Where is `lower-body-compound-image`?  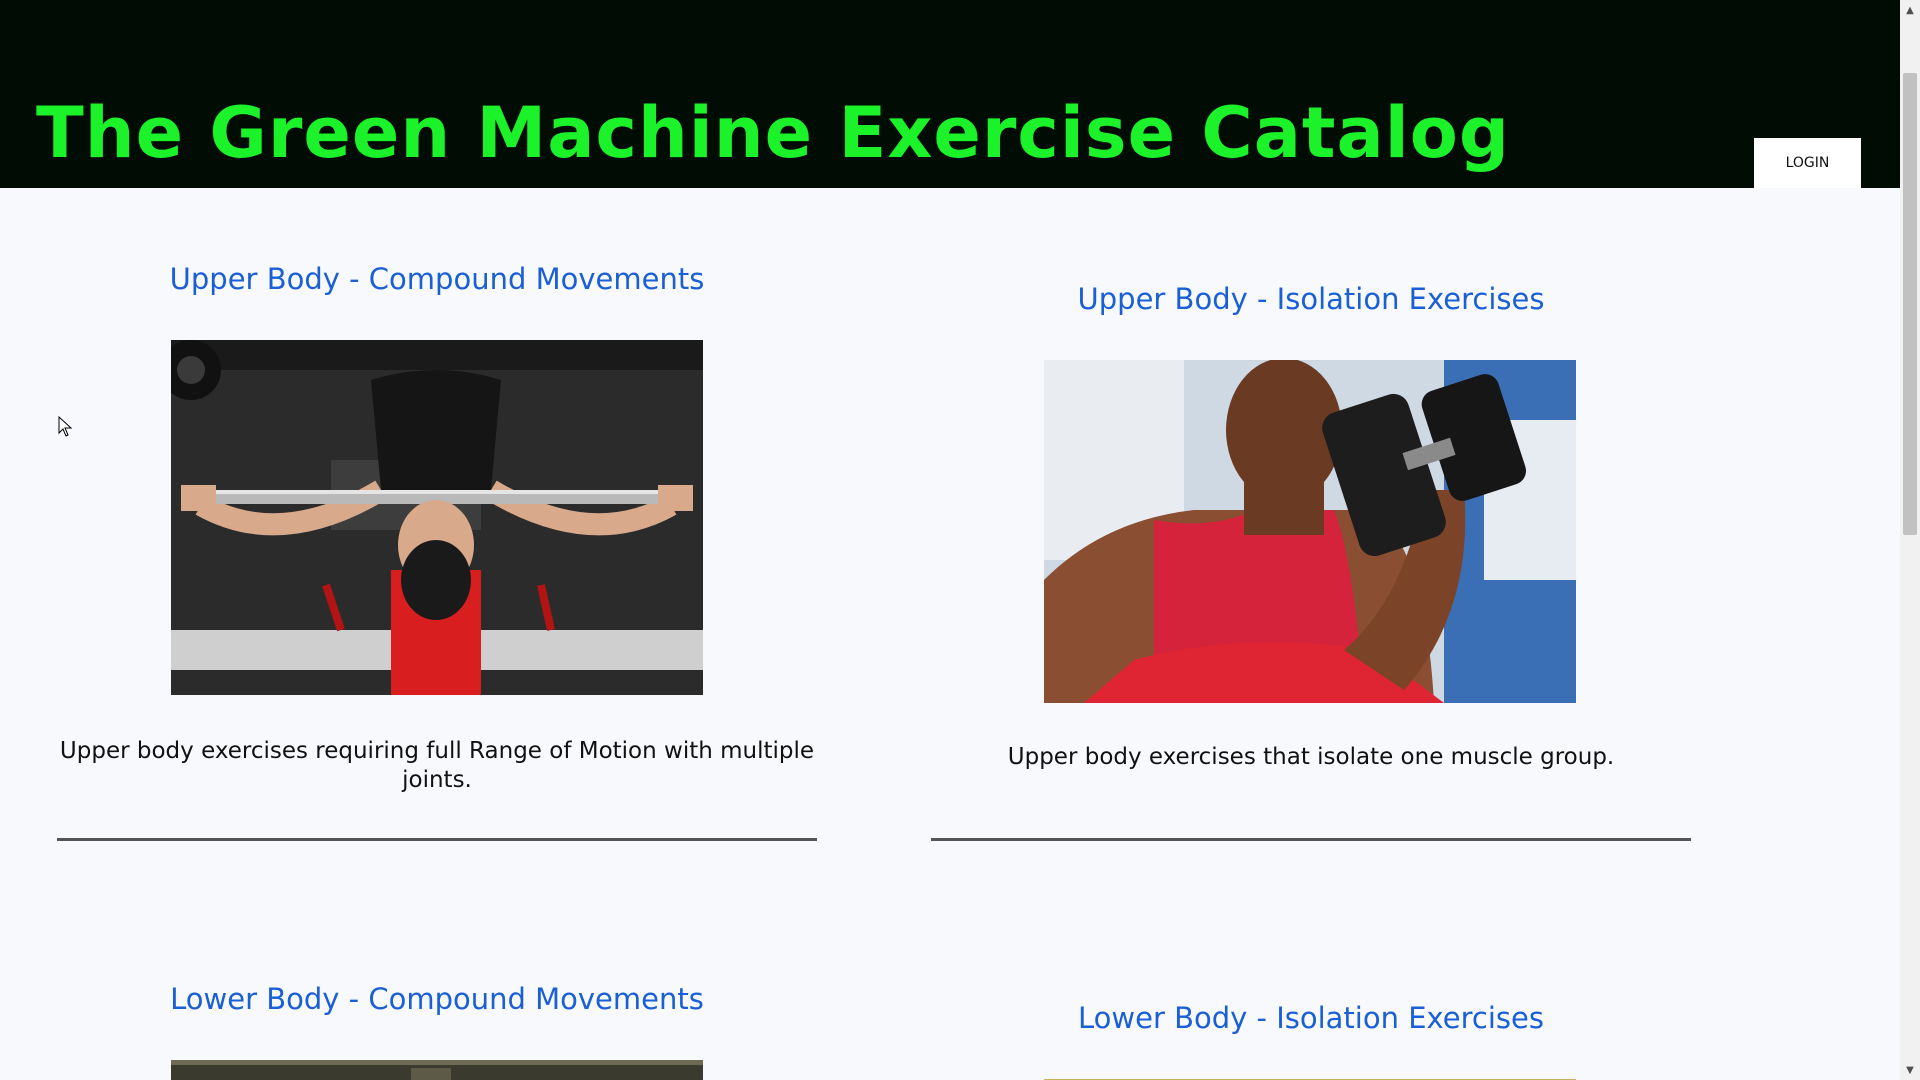
lower-body-compound-image is located at coordinates (437, 1070).